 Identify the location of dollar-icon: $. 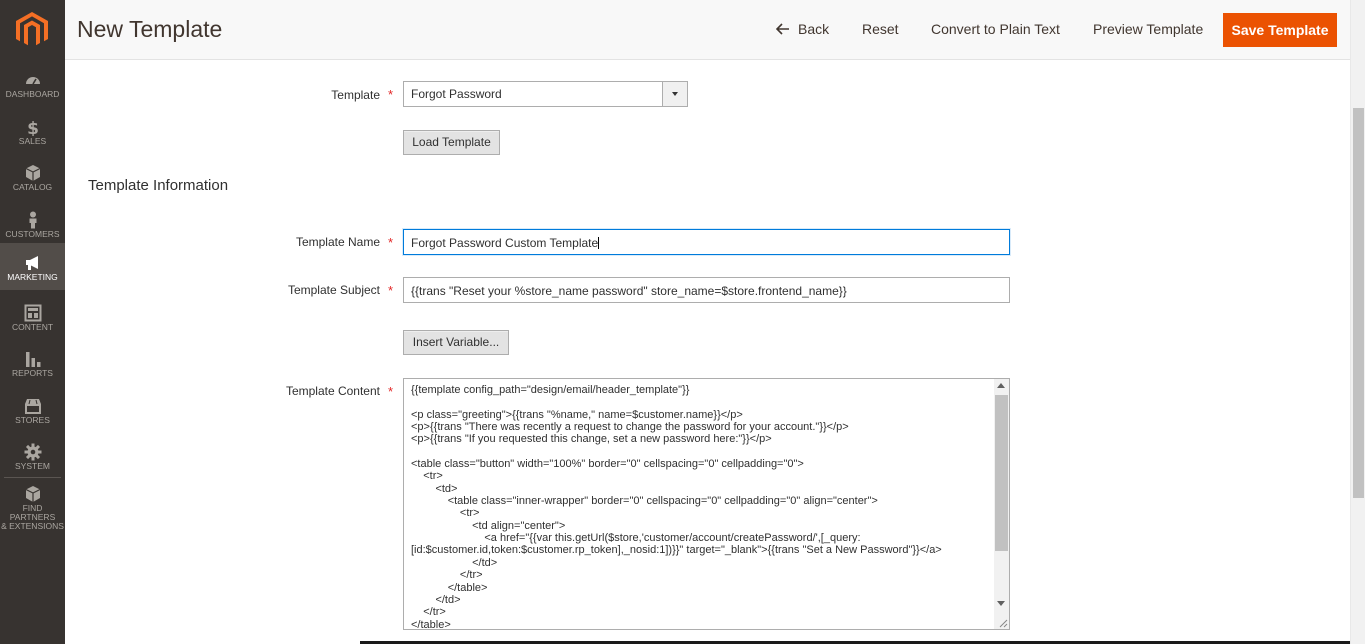
(33, 127).